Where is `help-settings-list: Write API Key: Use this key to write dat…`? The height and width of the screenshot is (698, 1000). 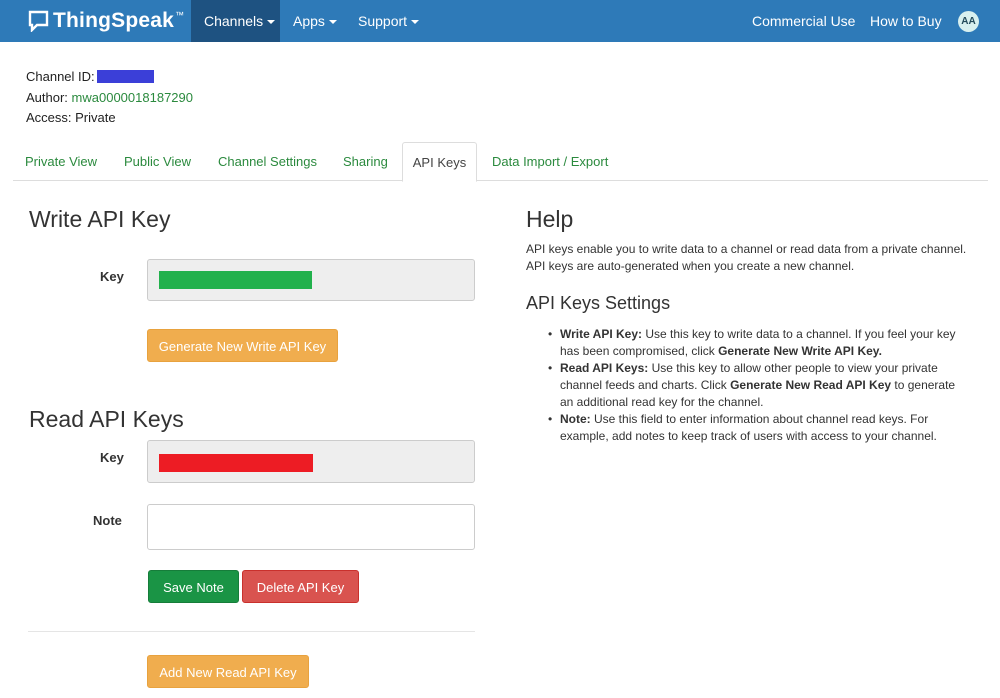
help-settings-list: Write API Key: Use this key to write dat… is located at coordinates (754, 385).